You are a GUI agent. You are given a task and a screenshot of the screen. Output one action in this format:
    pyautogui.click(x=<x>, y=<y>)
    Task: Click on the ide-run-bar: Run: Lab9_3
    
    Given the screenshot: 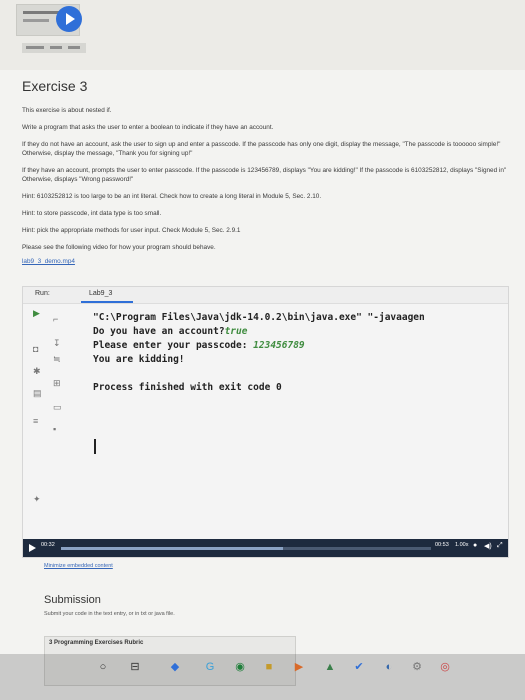 What is the action you would take?
    pyautogui.click(x=265, y=295)
    